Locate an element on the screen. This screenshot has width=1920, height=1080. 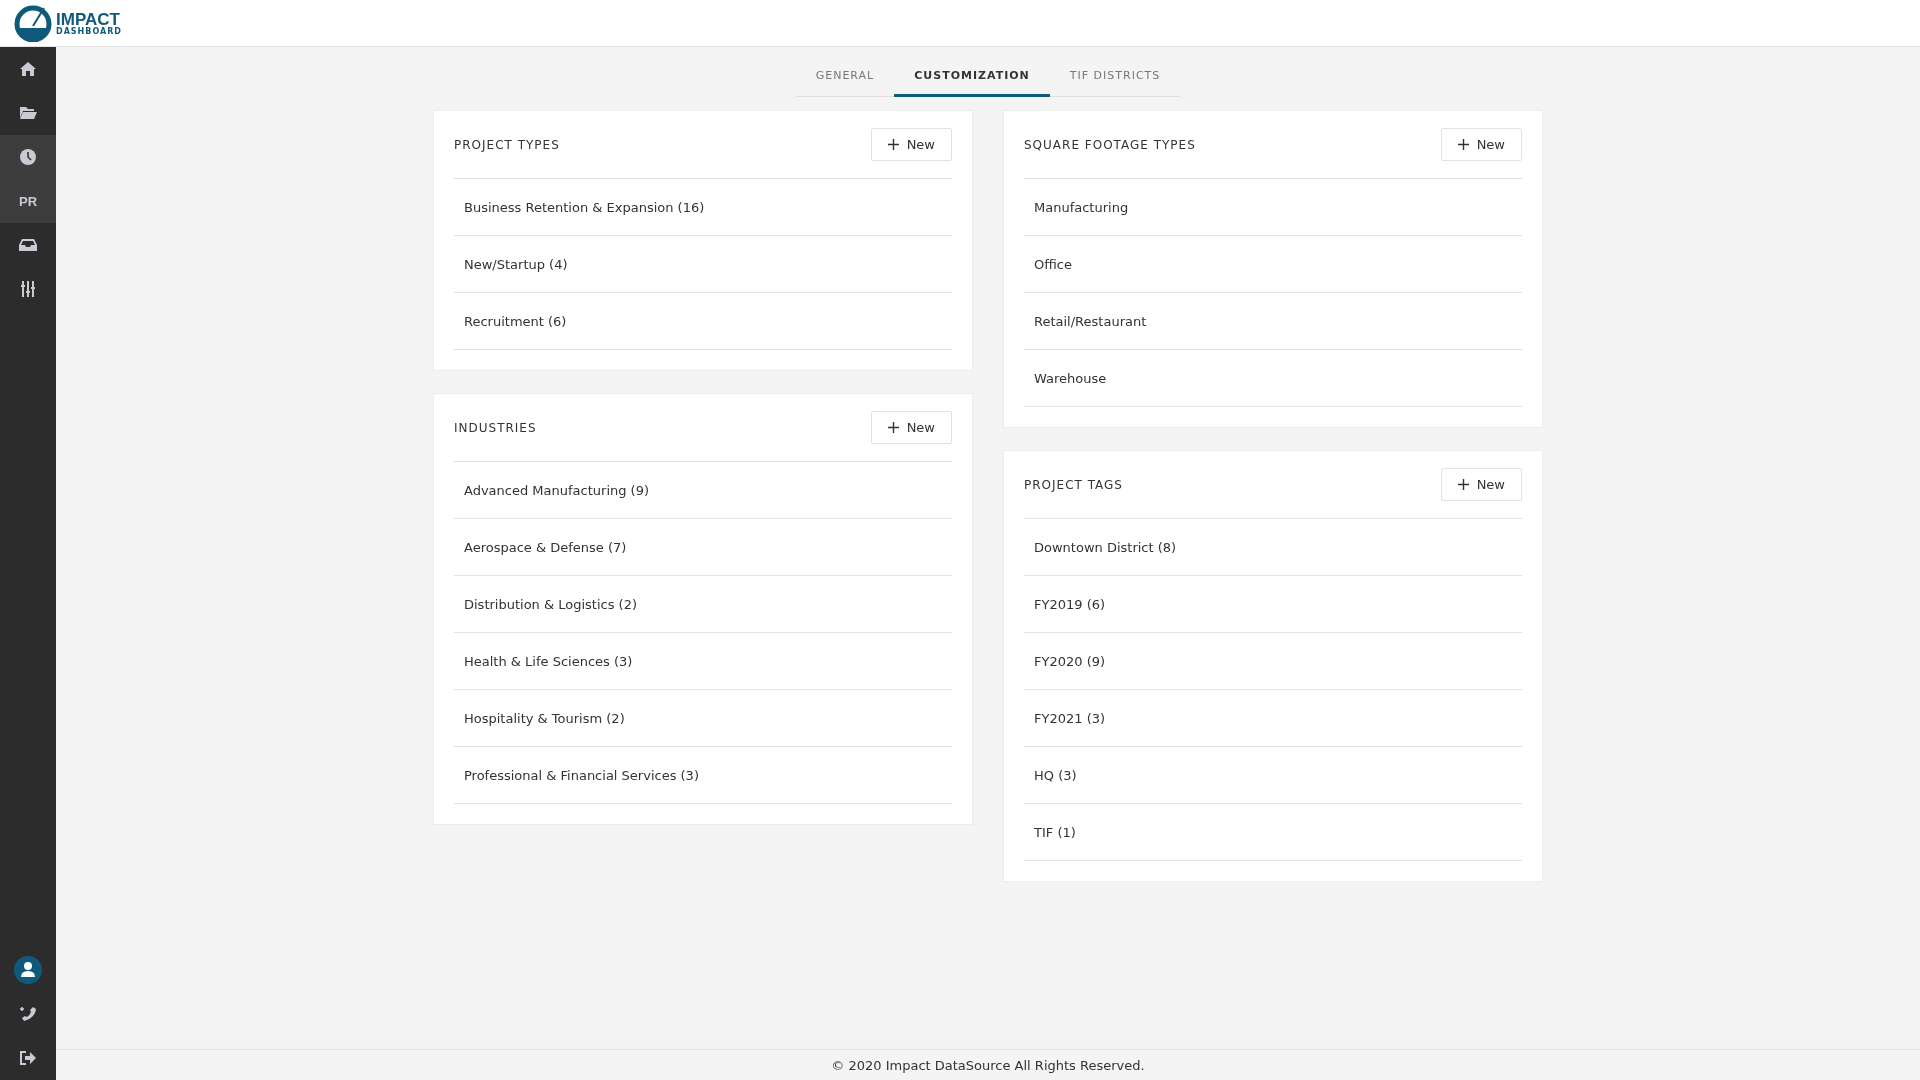
clock-icon is located at coordinates (28, 157).